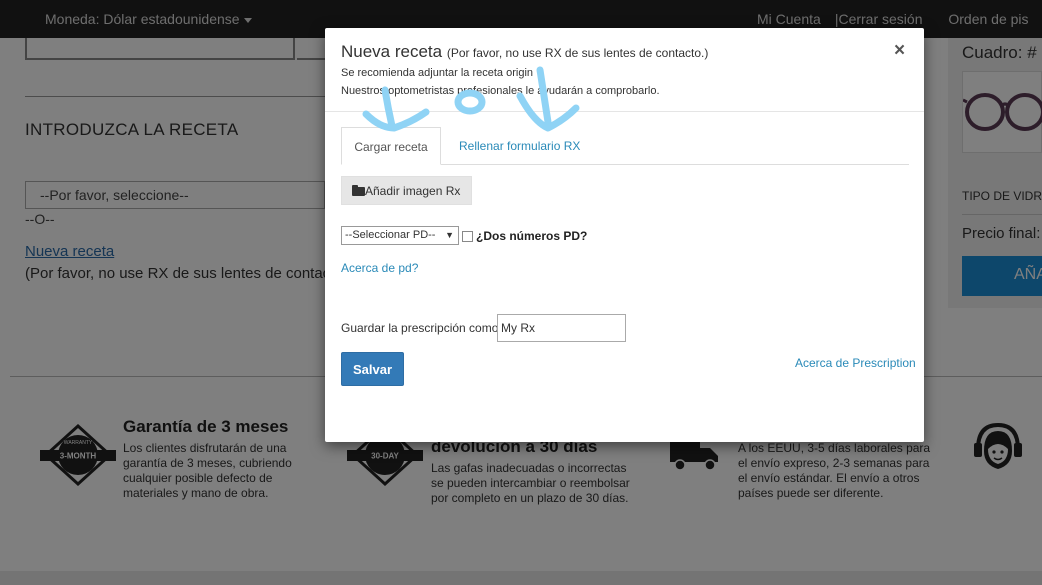  Describe the element at coordinates (413, 191) in the screenshot. I see `add-rx-image-label: Añadir imagen Rx` at that location.